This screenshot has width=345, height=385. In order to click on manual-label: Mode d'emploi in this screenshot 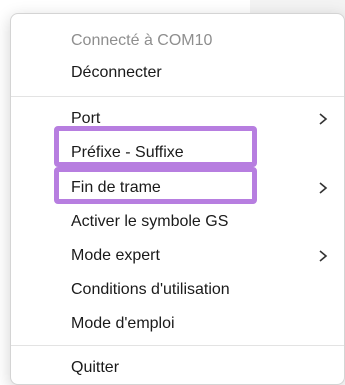, I will do `click(123, 323)`.